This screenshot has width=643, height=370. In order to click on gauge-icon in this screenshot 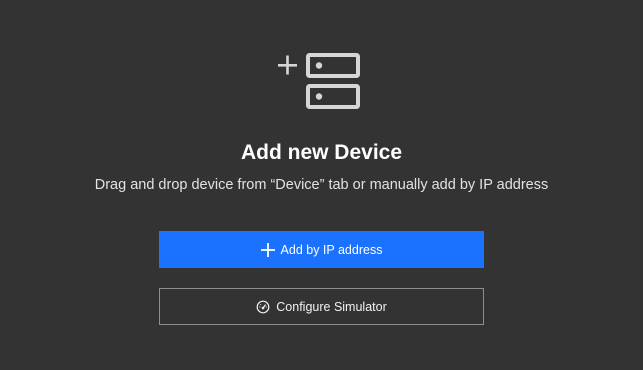, I will do `click(263, 307)`.